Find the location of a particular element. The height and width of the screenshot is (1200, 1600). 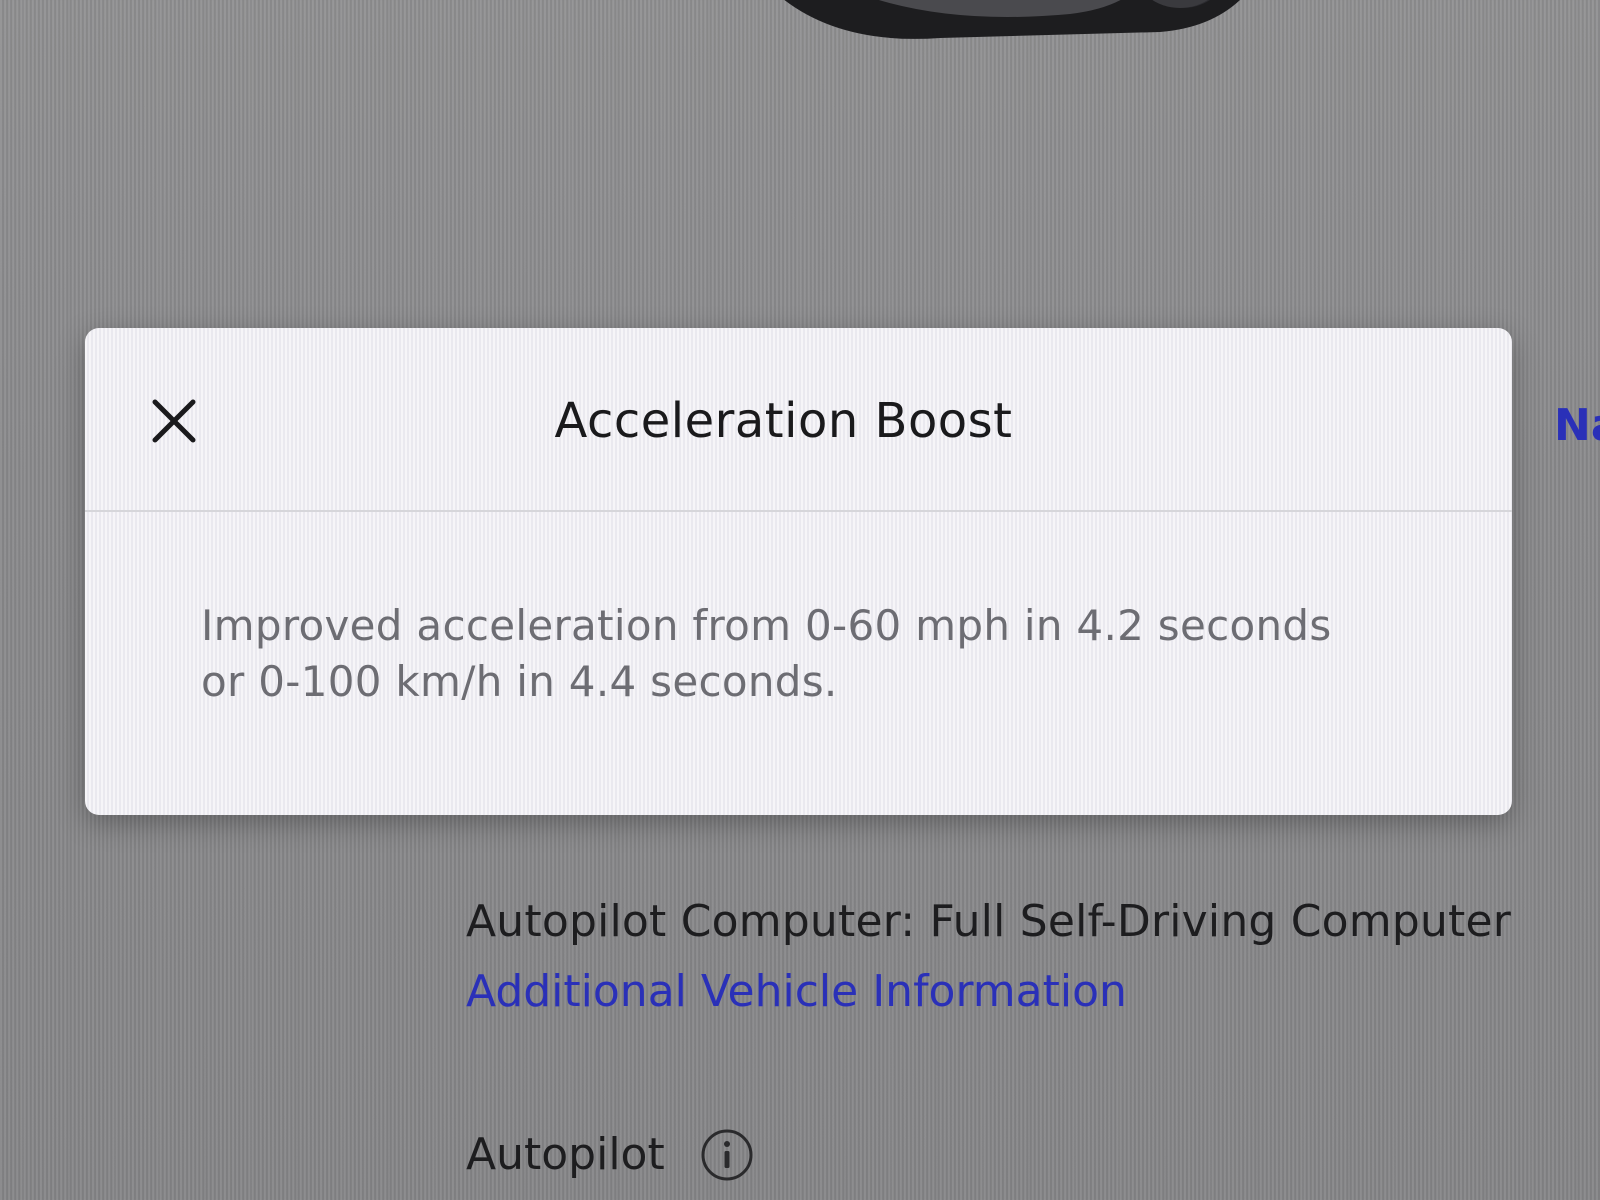

info-icon is located at coordinates (727, 1155).